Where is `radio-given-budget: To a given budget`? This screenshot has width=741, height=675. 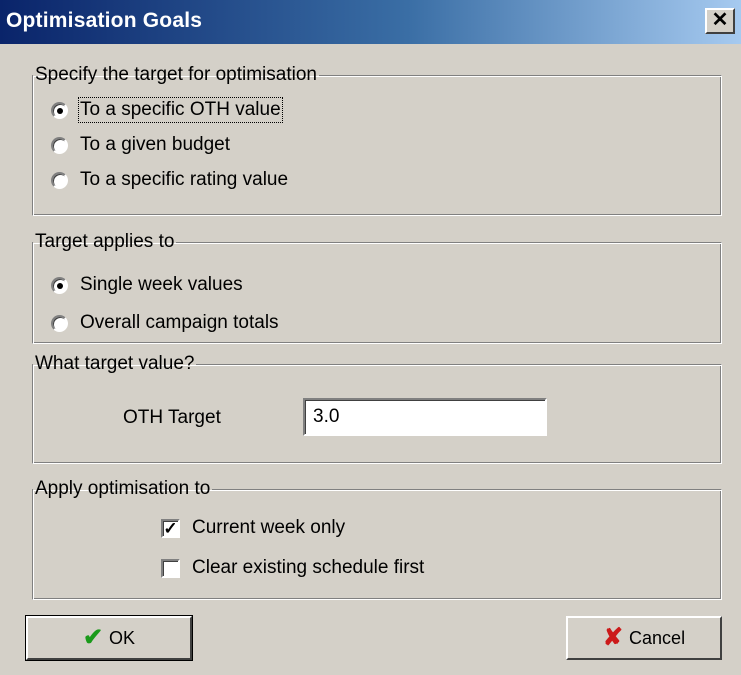 radio-given-budget: To a given budget is located at coordinates (140, 145).